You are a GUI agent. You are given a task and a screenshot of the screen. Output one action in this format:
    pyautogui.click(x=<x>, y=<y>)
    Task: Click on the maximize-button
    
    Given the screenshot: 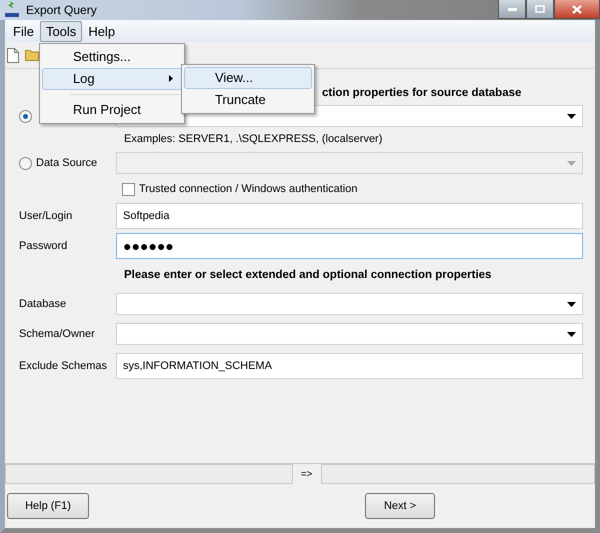 What is the action you would take?
    pyautogui.click(x=540, y=9)
    